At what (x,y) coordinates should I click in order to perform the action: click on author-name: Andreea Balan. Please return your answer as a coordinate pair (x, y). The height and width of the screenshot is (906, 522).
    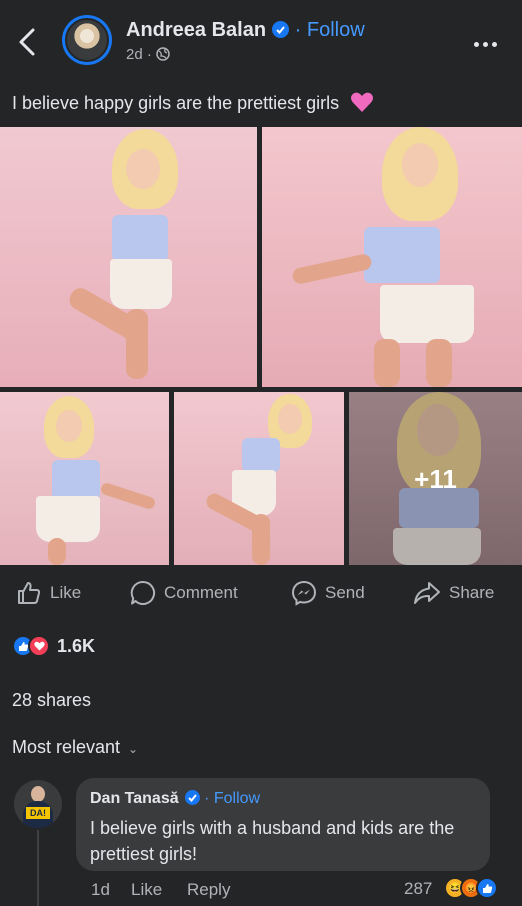
    Looking at the image, I should click on (196, 30).